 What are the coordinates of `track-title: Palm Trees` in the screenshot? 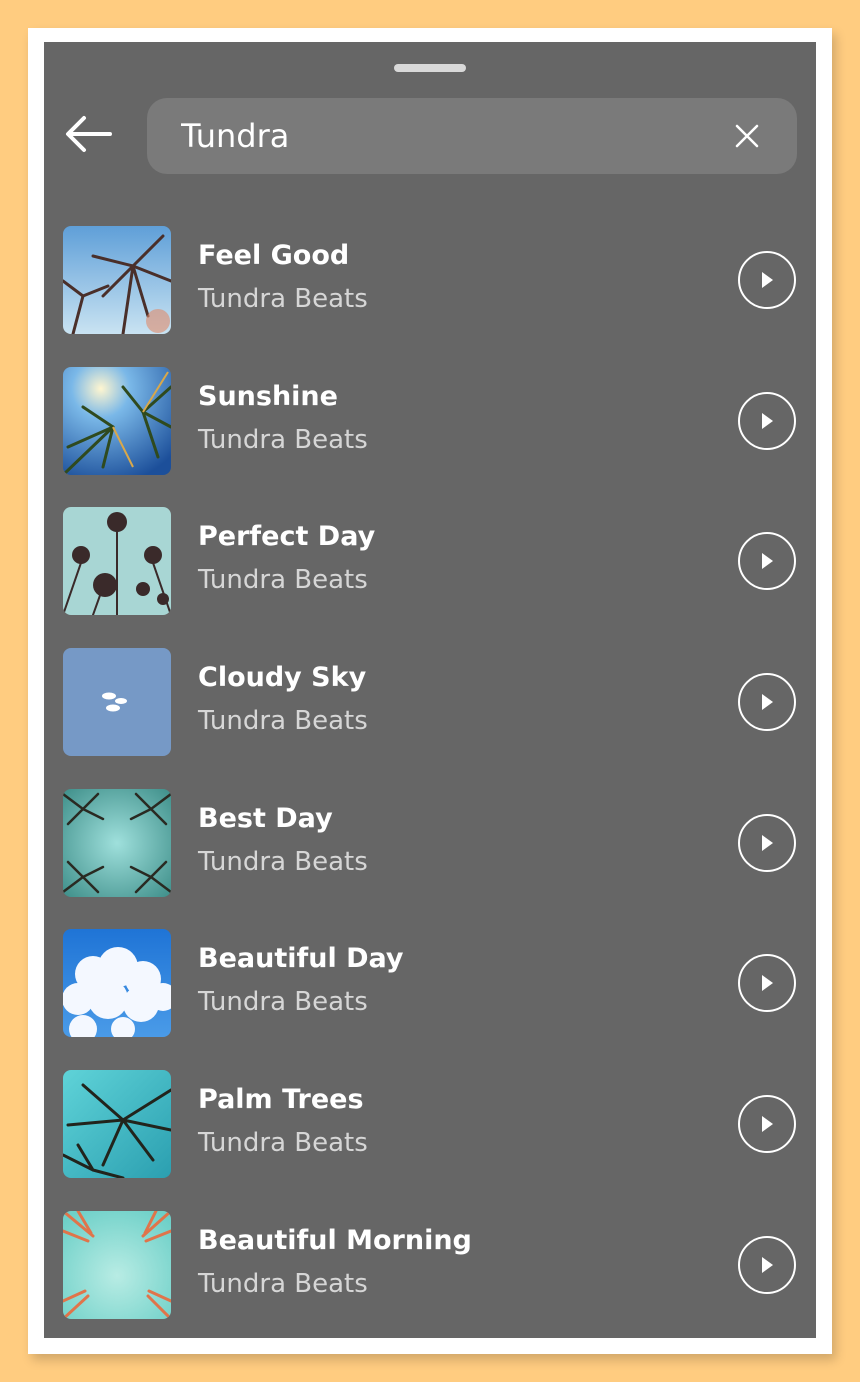 It's located at (281, 1100).